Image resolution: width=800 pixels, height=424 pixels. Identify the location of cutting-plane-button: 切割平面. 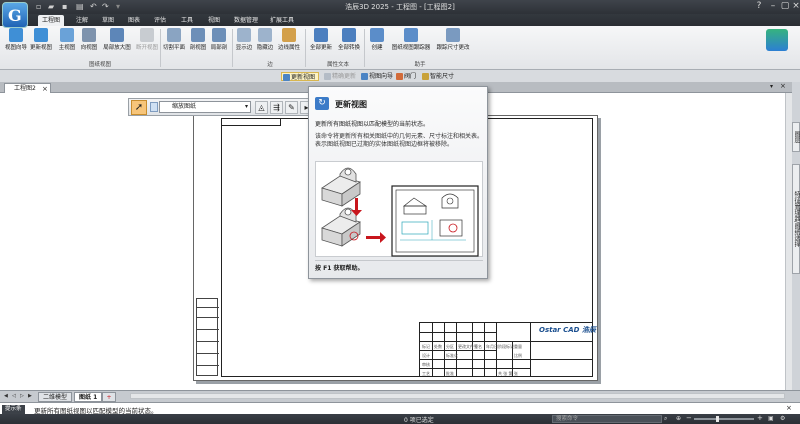
(174, 43).